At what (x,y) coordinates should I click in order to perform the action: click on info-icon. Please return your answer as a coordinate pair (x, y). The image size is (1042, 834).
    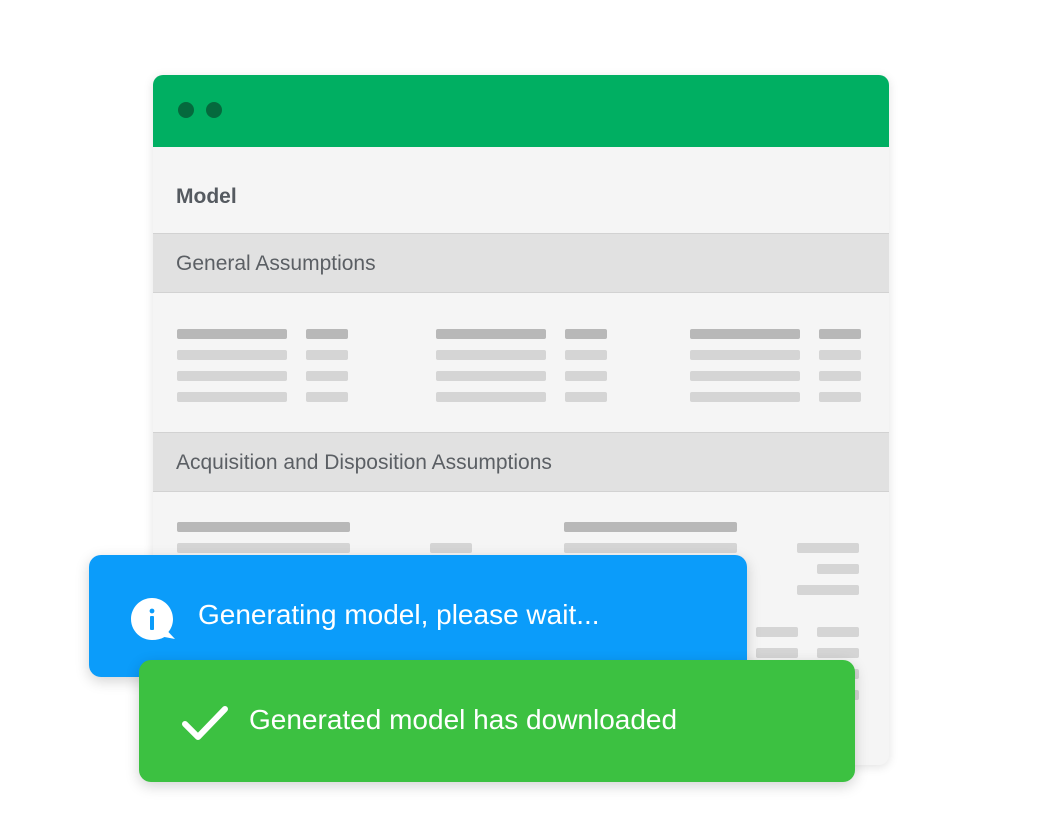
    Looking at the image, I should click on (153, 619).